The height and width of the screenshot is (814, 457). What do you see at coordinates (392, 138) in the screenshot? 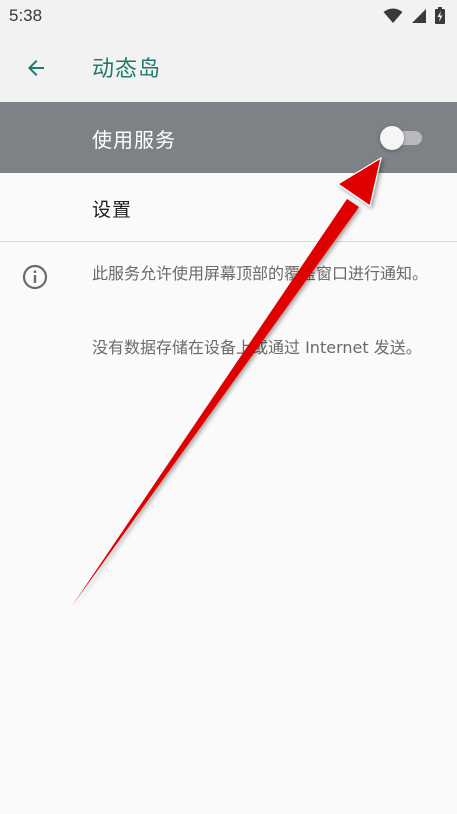
I see `toggle-thumb` at bounding box center [392, 138].